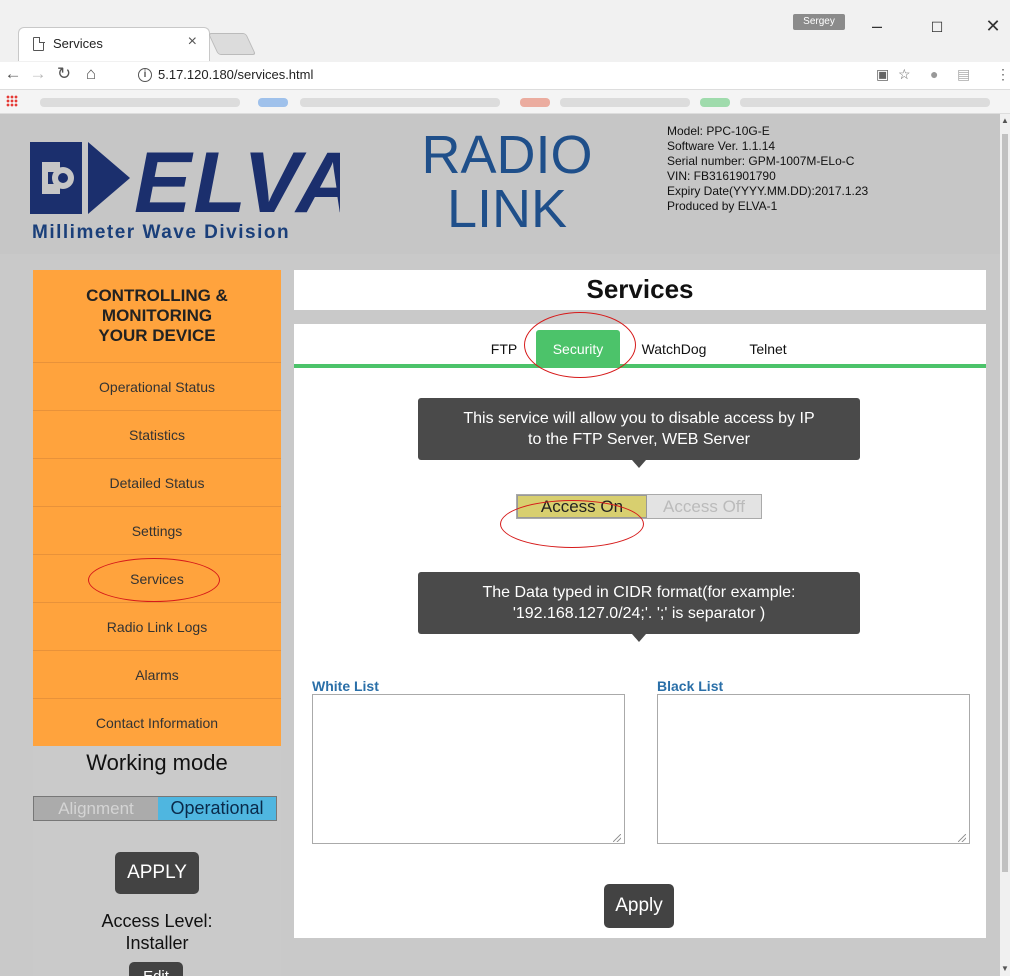  Describe the element at coordinates (721, 176) in the screenshot. I see `vin: VIN: FB3161901790` at that location.